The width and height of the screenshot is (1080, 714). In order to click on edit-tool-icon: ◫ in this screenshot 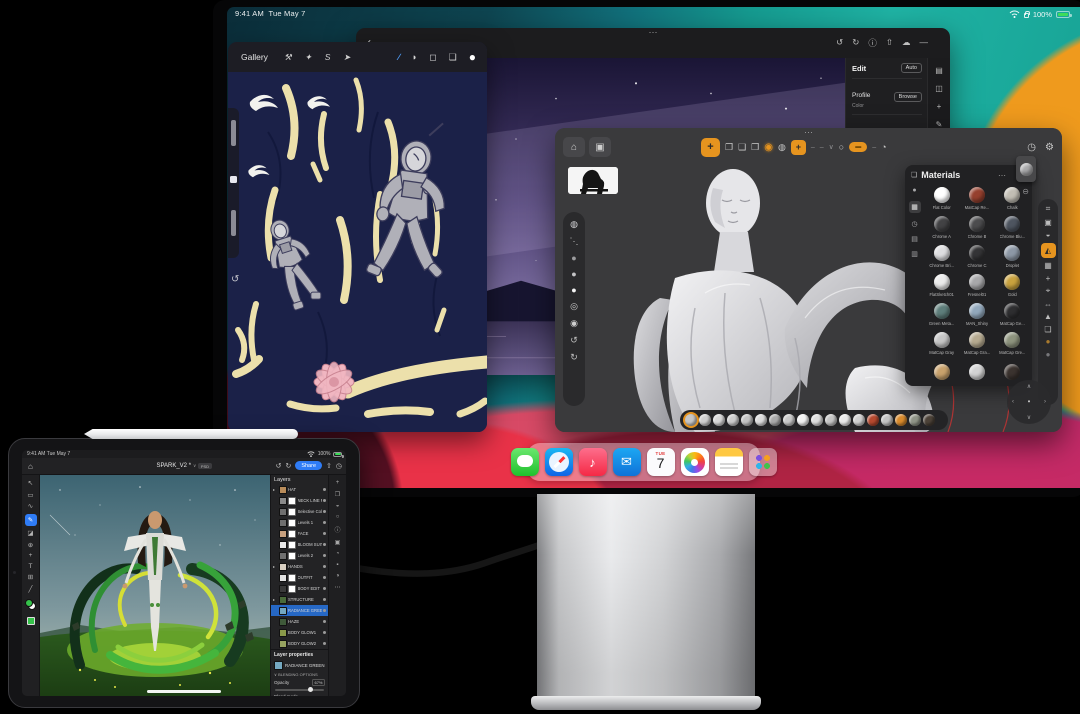, I will do `click(939, 88)`.